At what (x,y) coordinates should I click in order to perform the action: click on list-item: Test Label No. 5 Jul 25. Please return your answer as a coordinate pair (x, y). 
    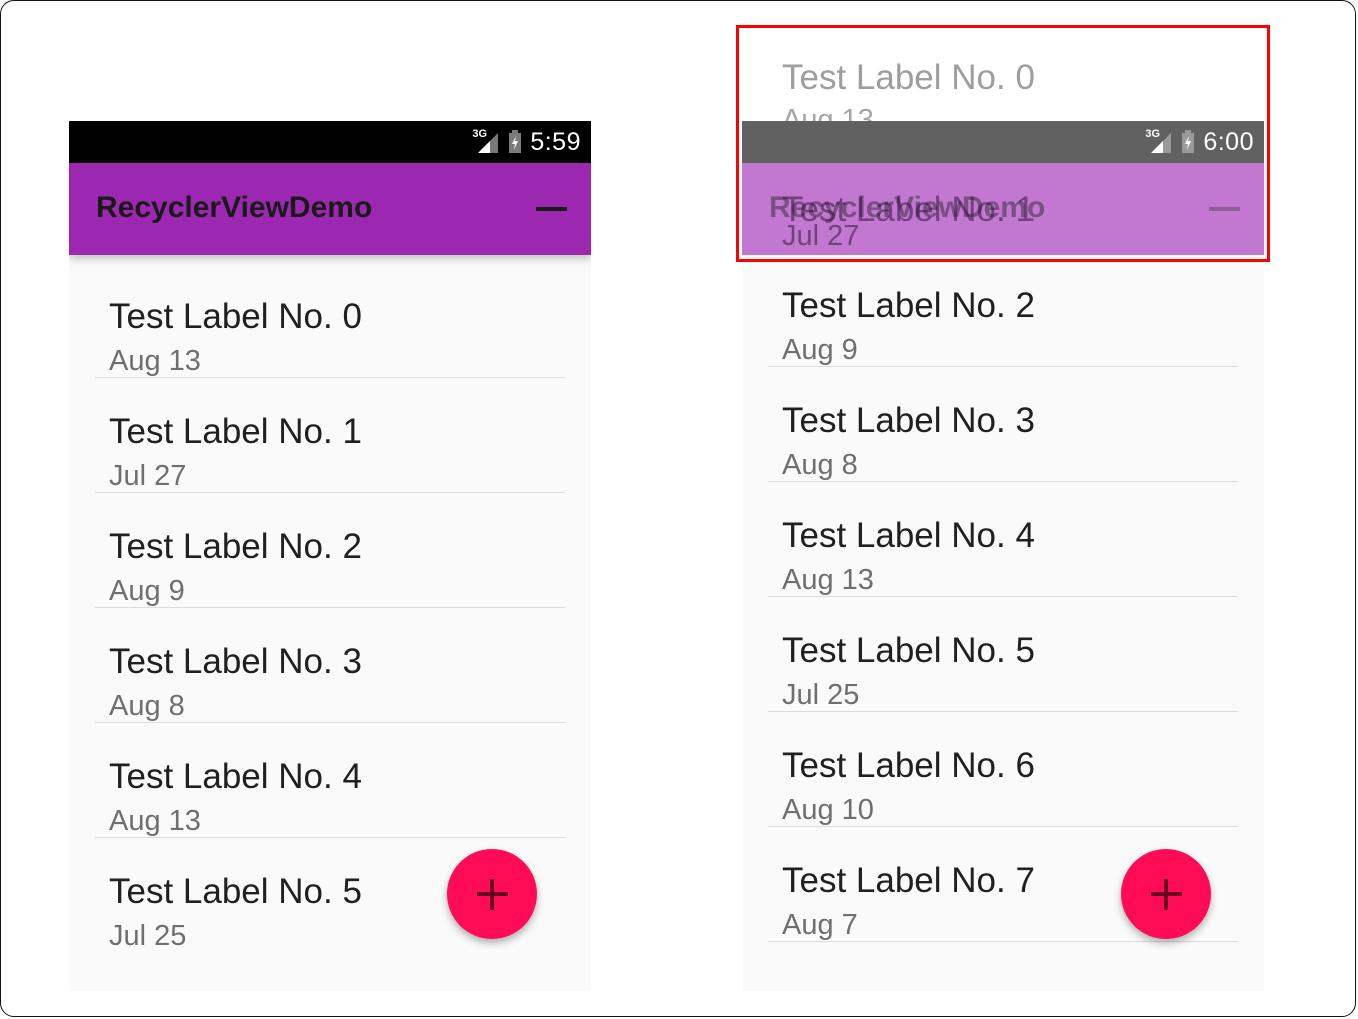
    Looking at the image, I should click on (1003, 654).